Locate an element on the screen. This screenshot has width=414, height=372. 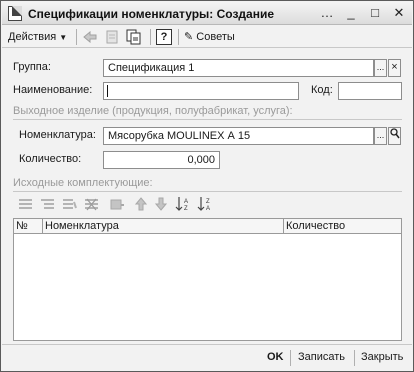
tips-label: Советы is located at coordinates (215, 37).